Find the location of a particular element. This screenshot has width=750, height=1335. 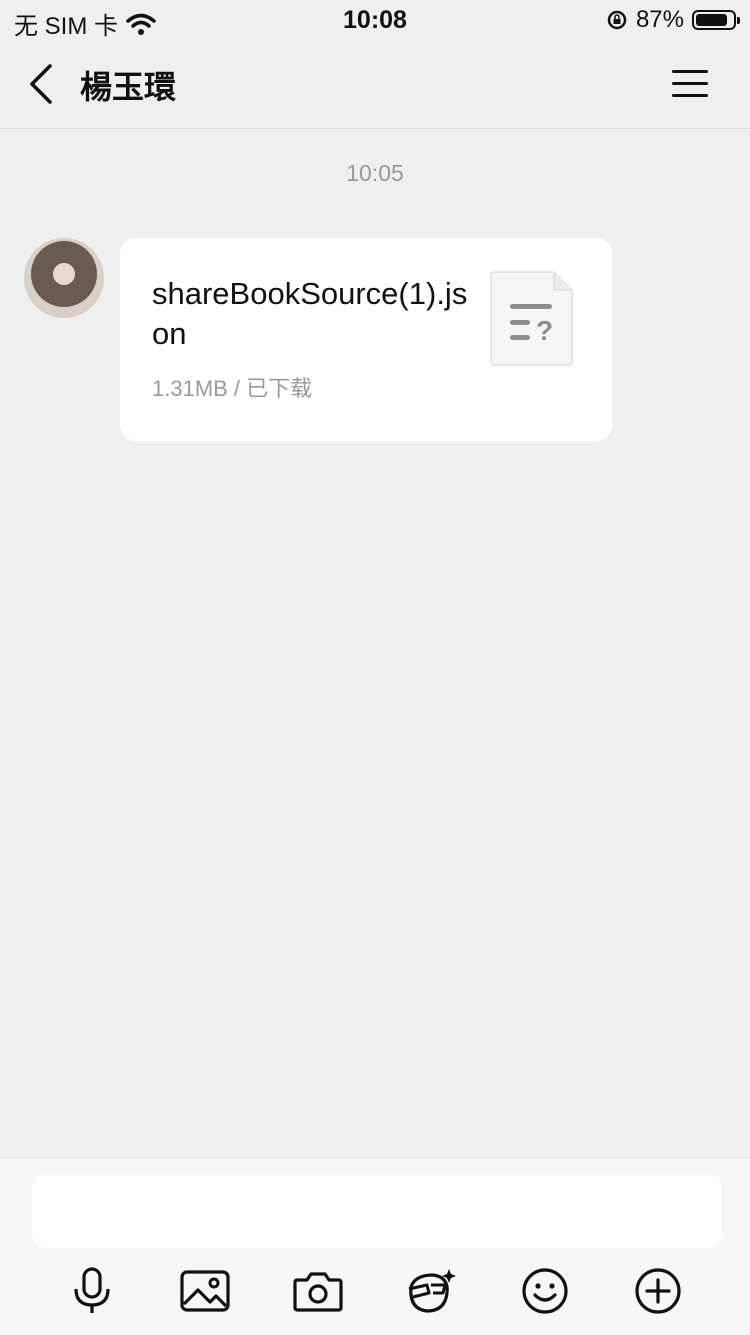

battery-percent: 87% is located at coordinates (659, 19).